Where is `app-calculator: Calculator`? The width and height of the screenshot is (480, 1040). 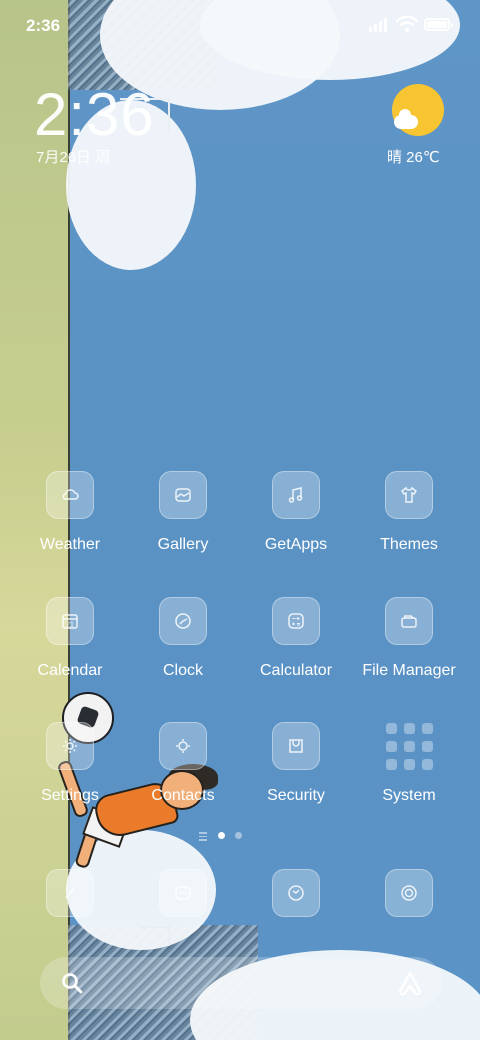 app-calculator: Calculator is located at coordinates (296, 638).